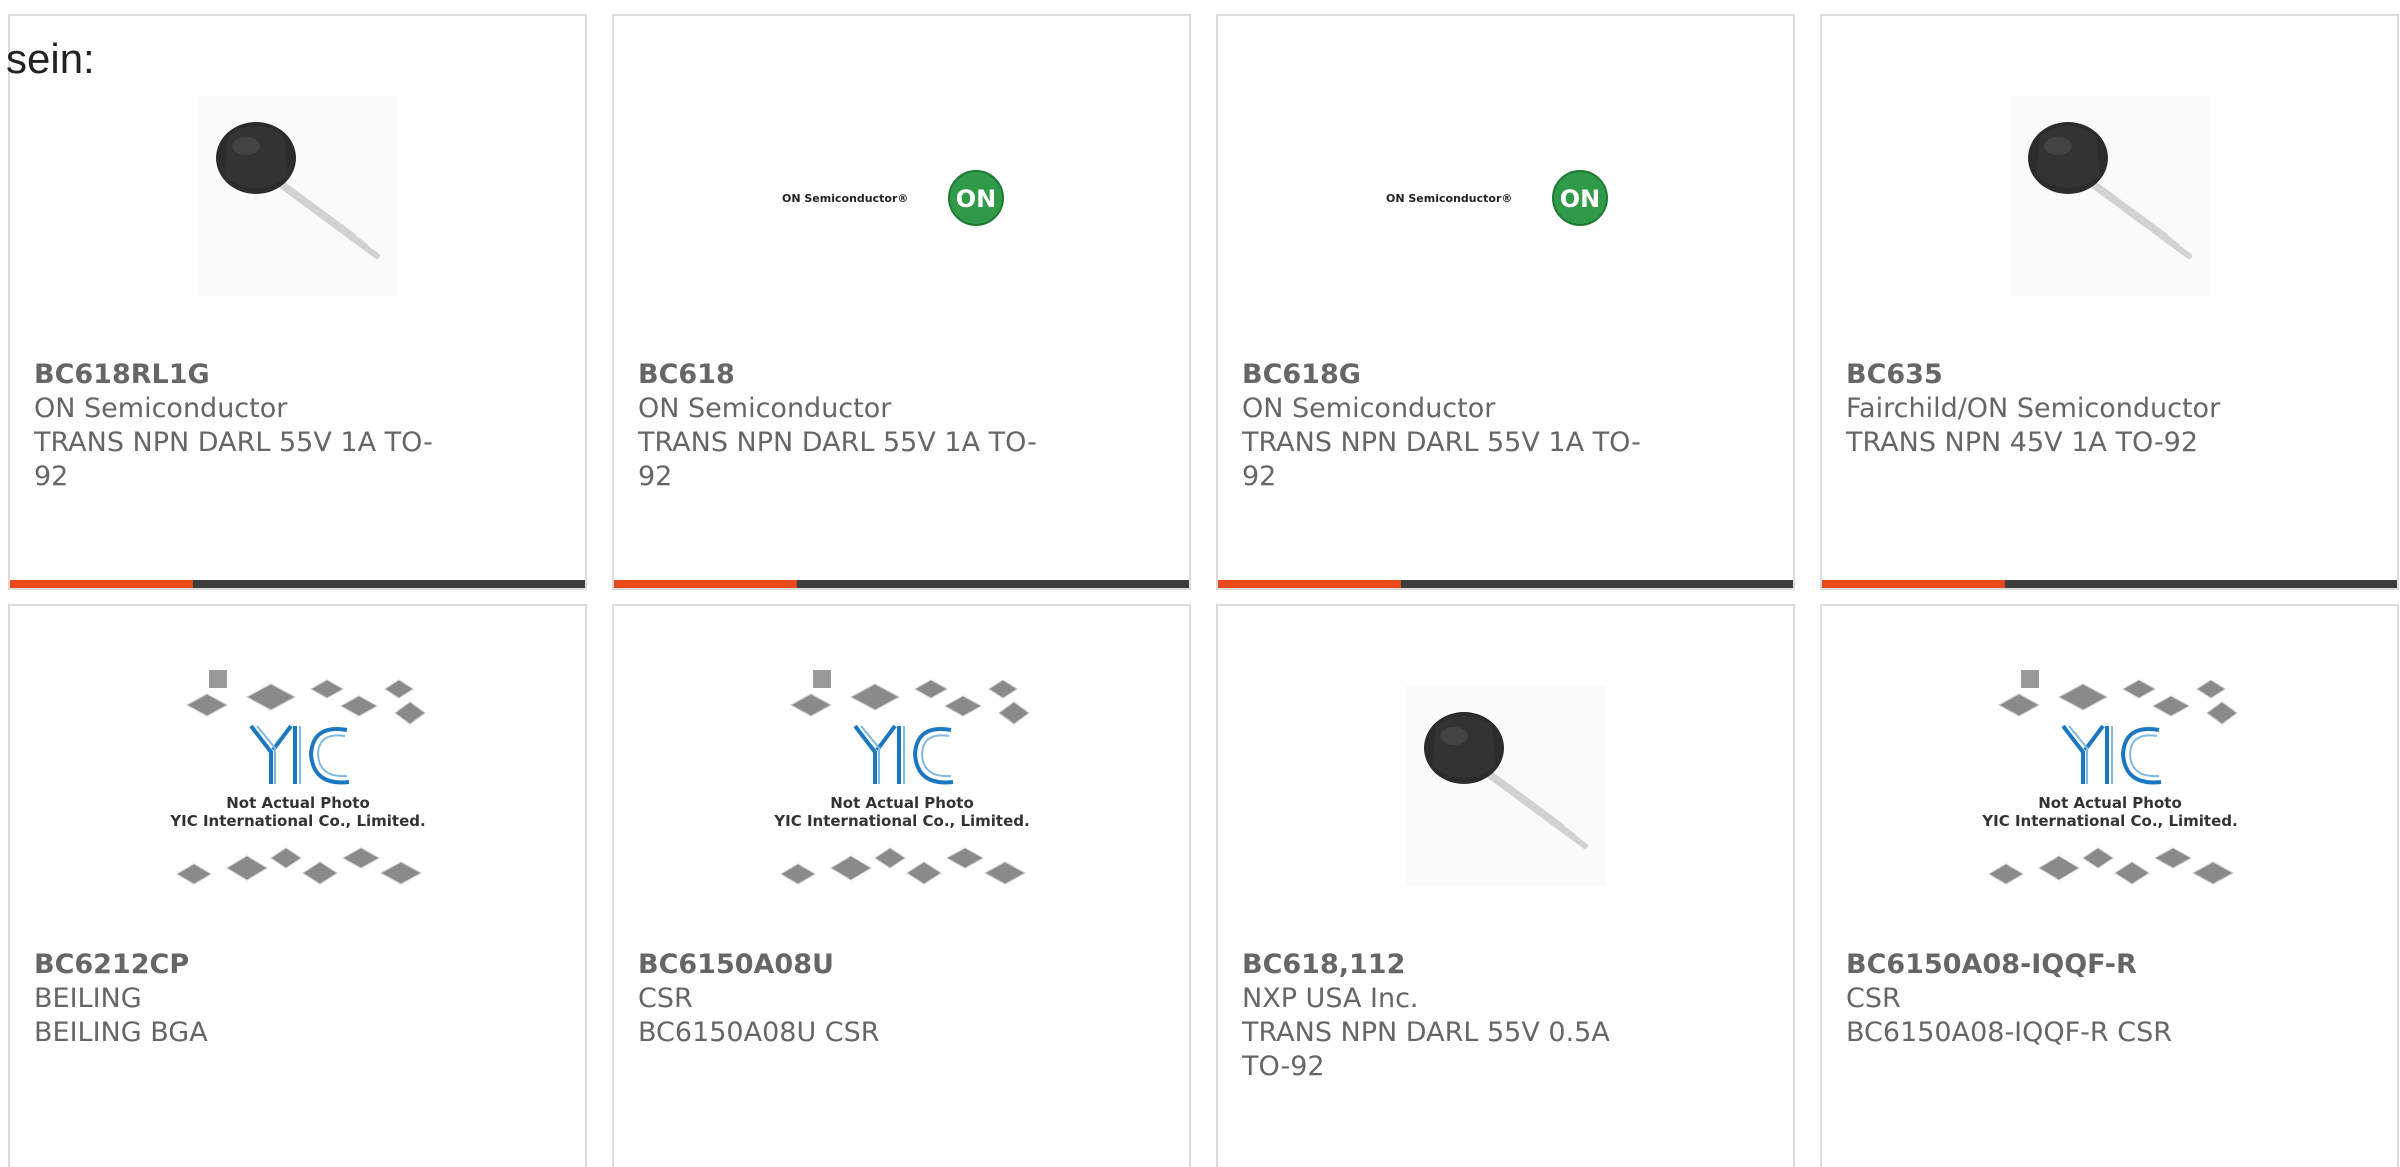 The height and width of the screenshot is (1167, 2400). Describe the element at coordinates (2096, 375) in the screenshot. I see `part-number-link: BC635` at that location.